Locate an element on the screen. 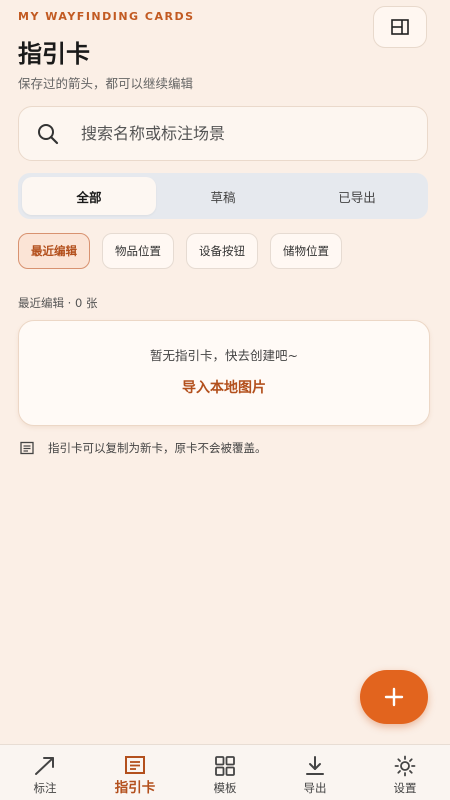 The width and height of the screenshot is (450, 800). tip-text: 指引卡可以复制为新卡，原卡不会被覆盖。 is located at coordinates (157, 448).